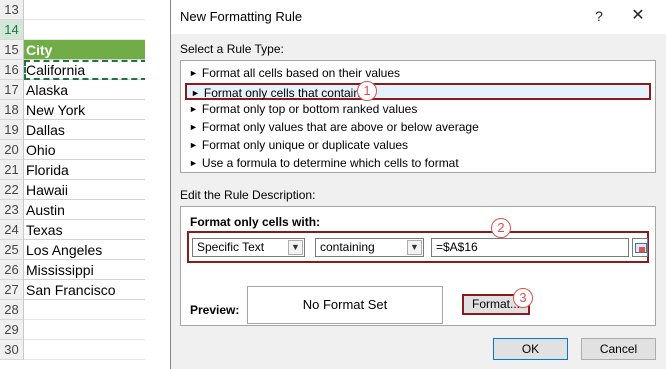 Image resolution: width=666 pixels, height=369 pixels. What do you see at coordinates (12, 250) in the screenshot?
I see `row-number: 25` at bounding box center [12, 250].